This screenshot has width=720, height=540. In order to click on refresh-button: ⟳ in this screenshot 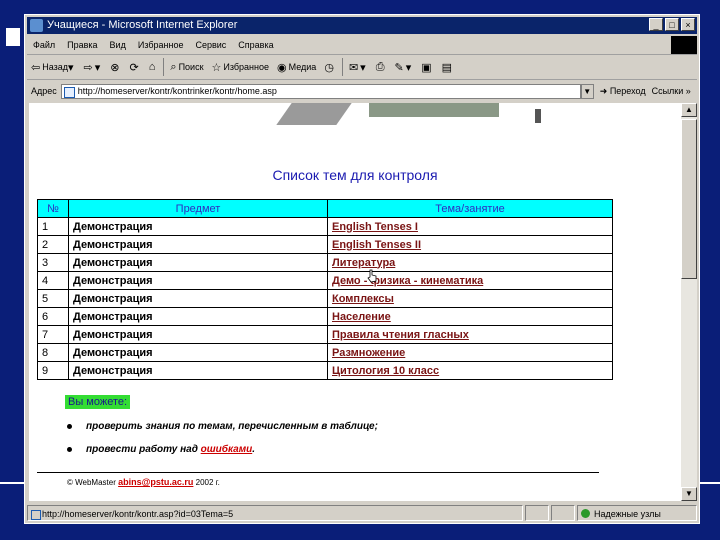, I will do `click(135, 67)`.